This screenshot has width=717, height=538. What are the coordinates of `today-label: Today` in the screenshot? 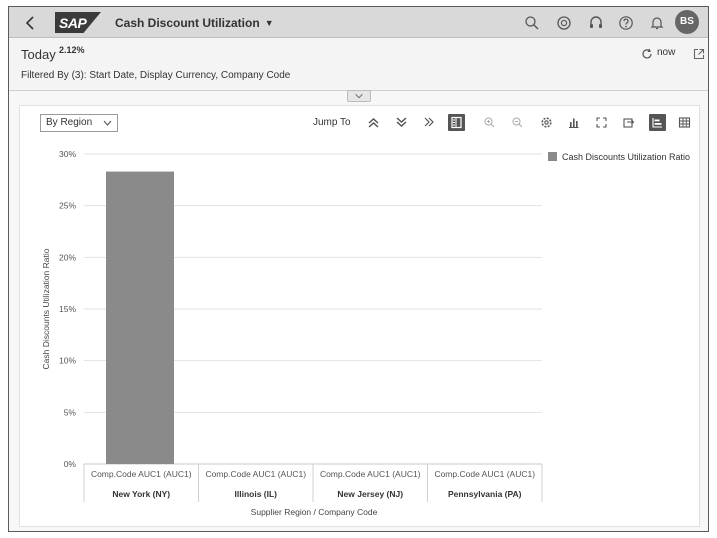 It's located at (38, 54).